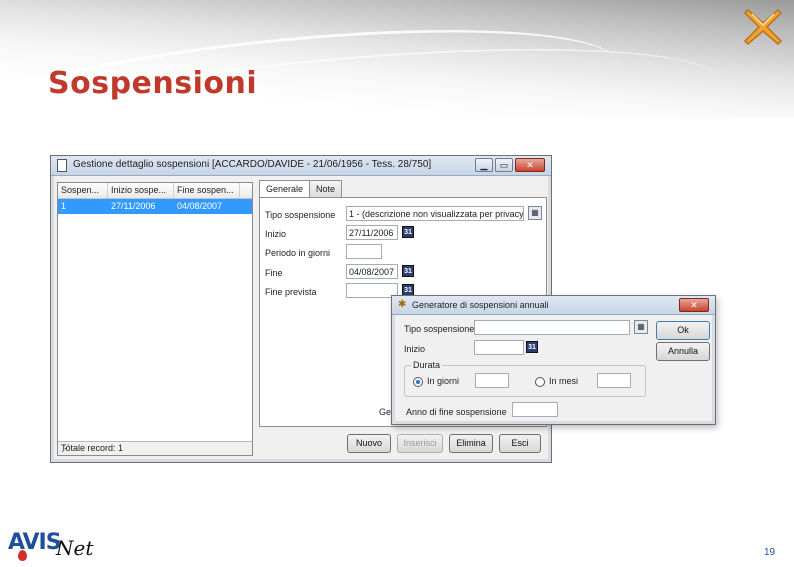 The height and width of the screenshot is (567, 794). What do you see at coordinates (298, 253) in the screenshot?
I see `periodo-giorni-label: Periodo in giorni` at bounding box center [298, 253].